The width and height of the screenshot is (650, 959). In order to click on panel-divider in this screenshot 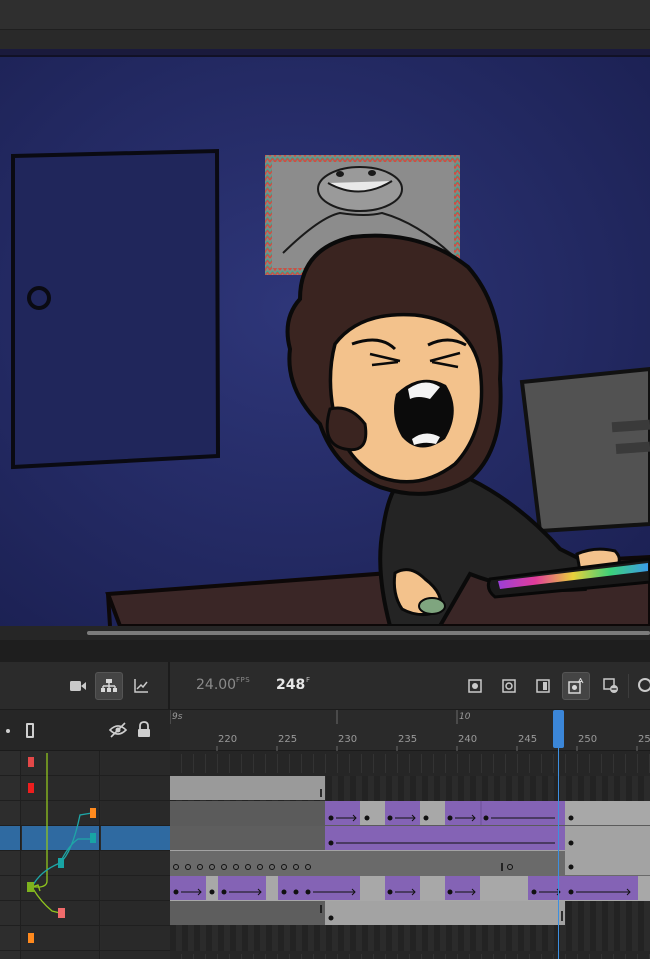, I will do `click(325, 651)`.